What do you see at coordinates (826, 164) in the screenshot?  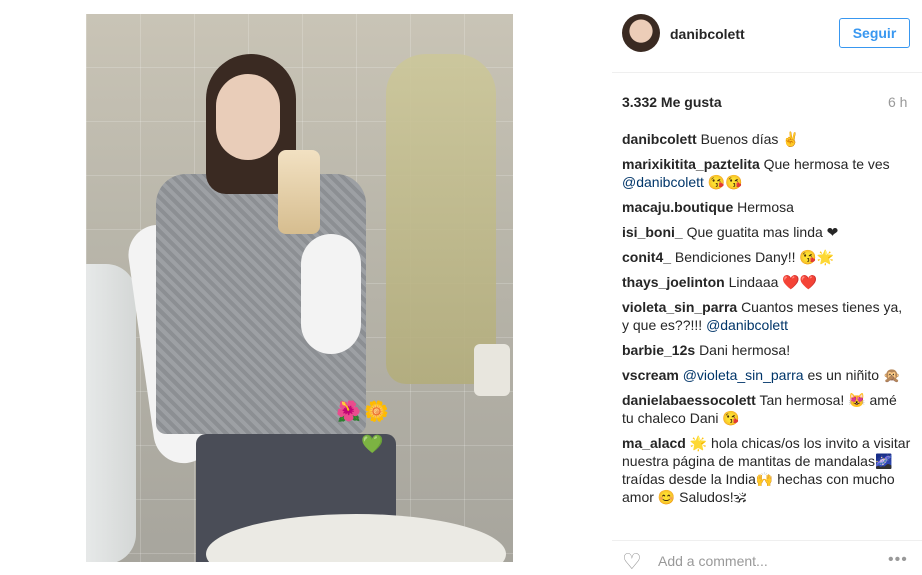 I see `comment-text: Que hermosa te ves` at bounding box center [826, 164].